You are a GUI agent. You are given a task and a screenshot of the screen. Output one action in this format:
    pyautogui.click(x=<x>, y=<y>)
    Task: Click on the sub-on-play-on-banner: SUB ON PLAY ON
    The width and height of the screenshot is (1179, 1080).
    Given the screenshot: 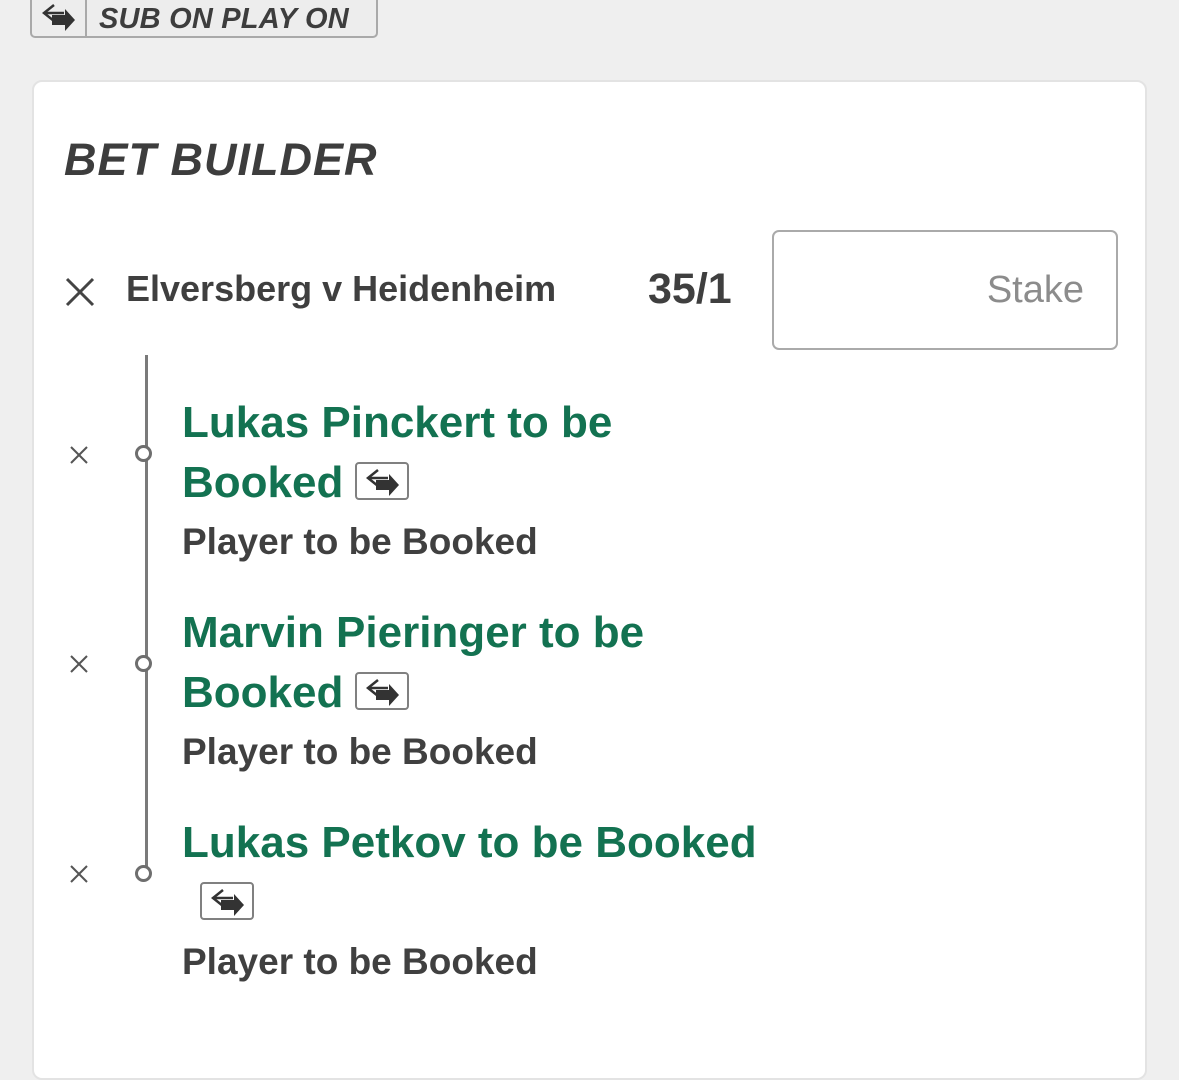 What is the action you would take?
    pyautogui.click(x=204, y=19)
    